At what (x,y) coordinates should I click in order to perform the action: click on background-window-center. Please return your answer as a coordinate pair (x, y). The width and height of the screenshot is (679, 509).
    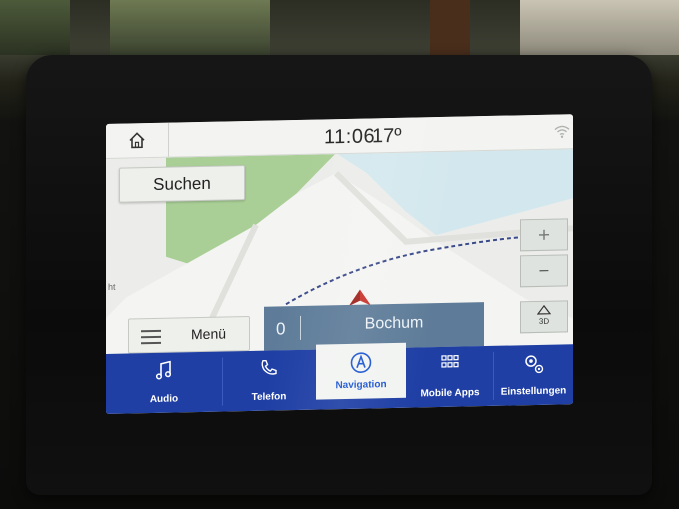
    Looking at the image, I should click on (190, 27).